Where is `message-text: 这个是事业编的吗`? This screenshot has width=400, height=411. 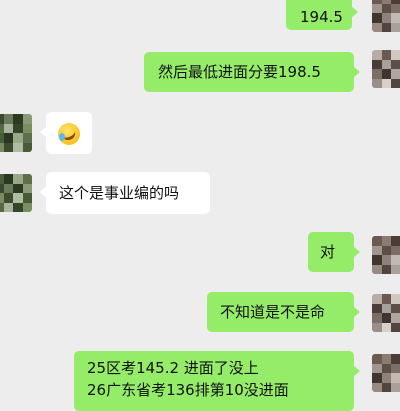
message-text: 这个是事业编的吗 is located at coordinates (119, 193).